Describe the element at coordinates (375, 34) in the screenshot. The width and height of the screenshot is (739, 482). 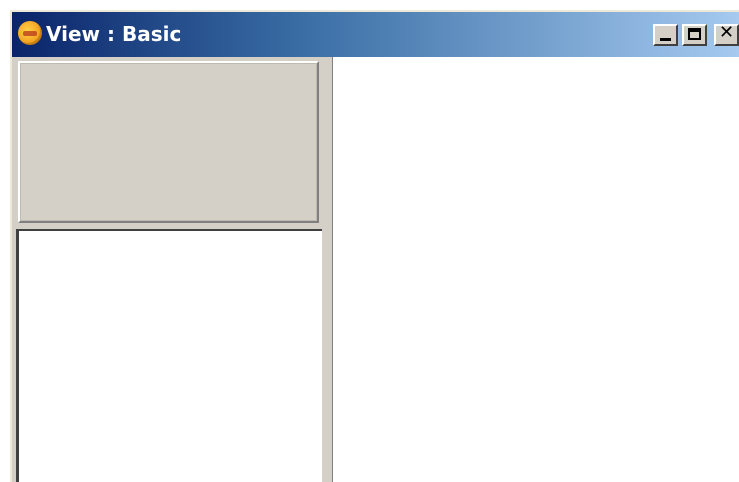
I see `title-bar: View : Basic ✕` at that location.